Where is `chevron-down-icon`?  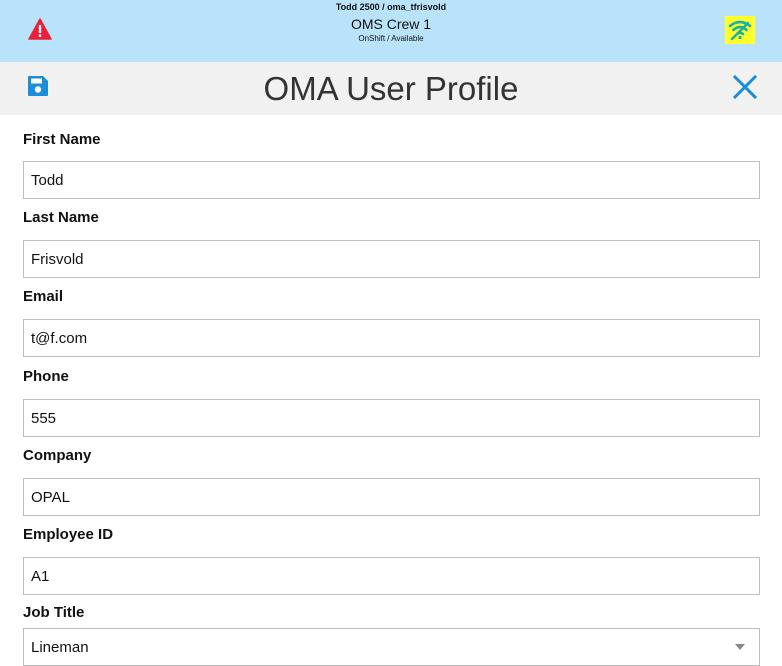 chevron-down-icon is located at coordinates (740, 647).